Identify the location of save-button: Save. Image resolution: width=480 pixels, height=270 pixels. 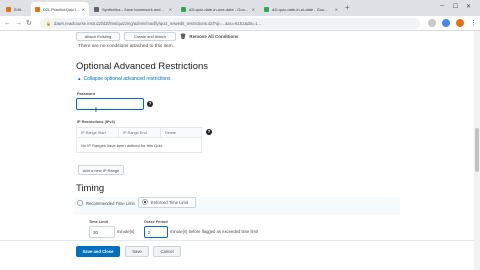
(137, 251).